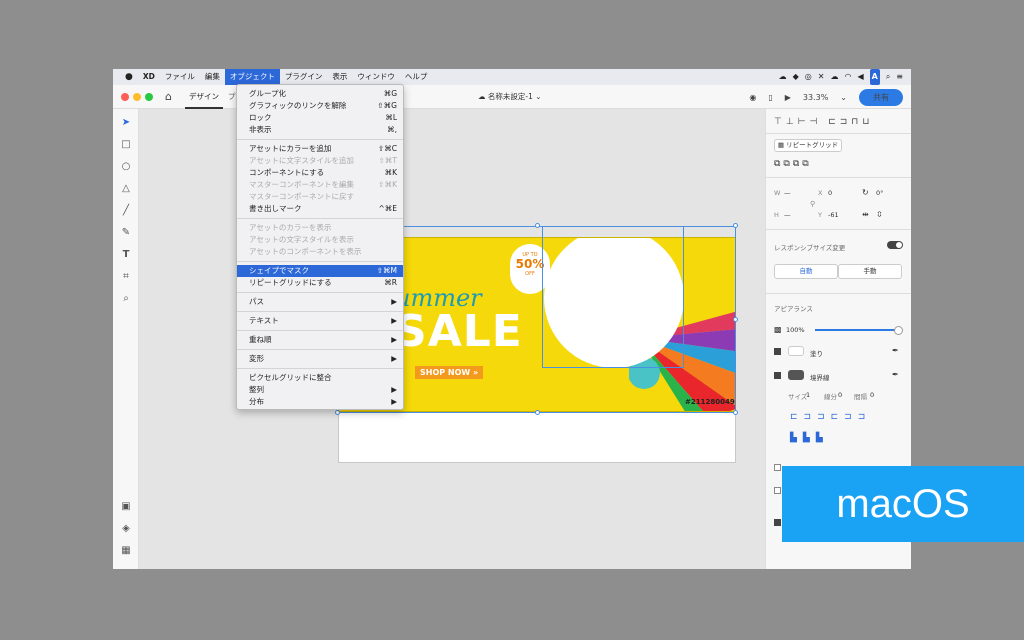 Image resolution: width=1024 pixels, height=640 pixels. Describe the element at coordinates (126, 550) in the screenshot. I see `plugins-icon: ▦` at that location.